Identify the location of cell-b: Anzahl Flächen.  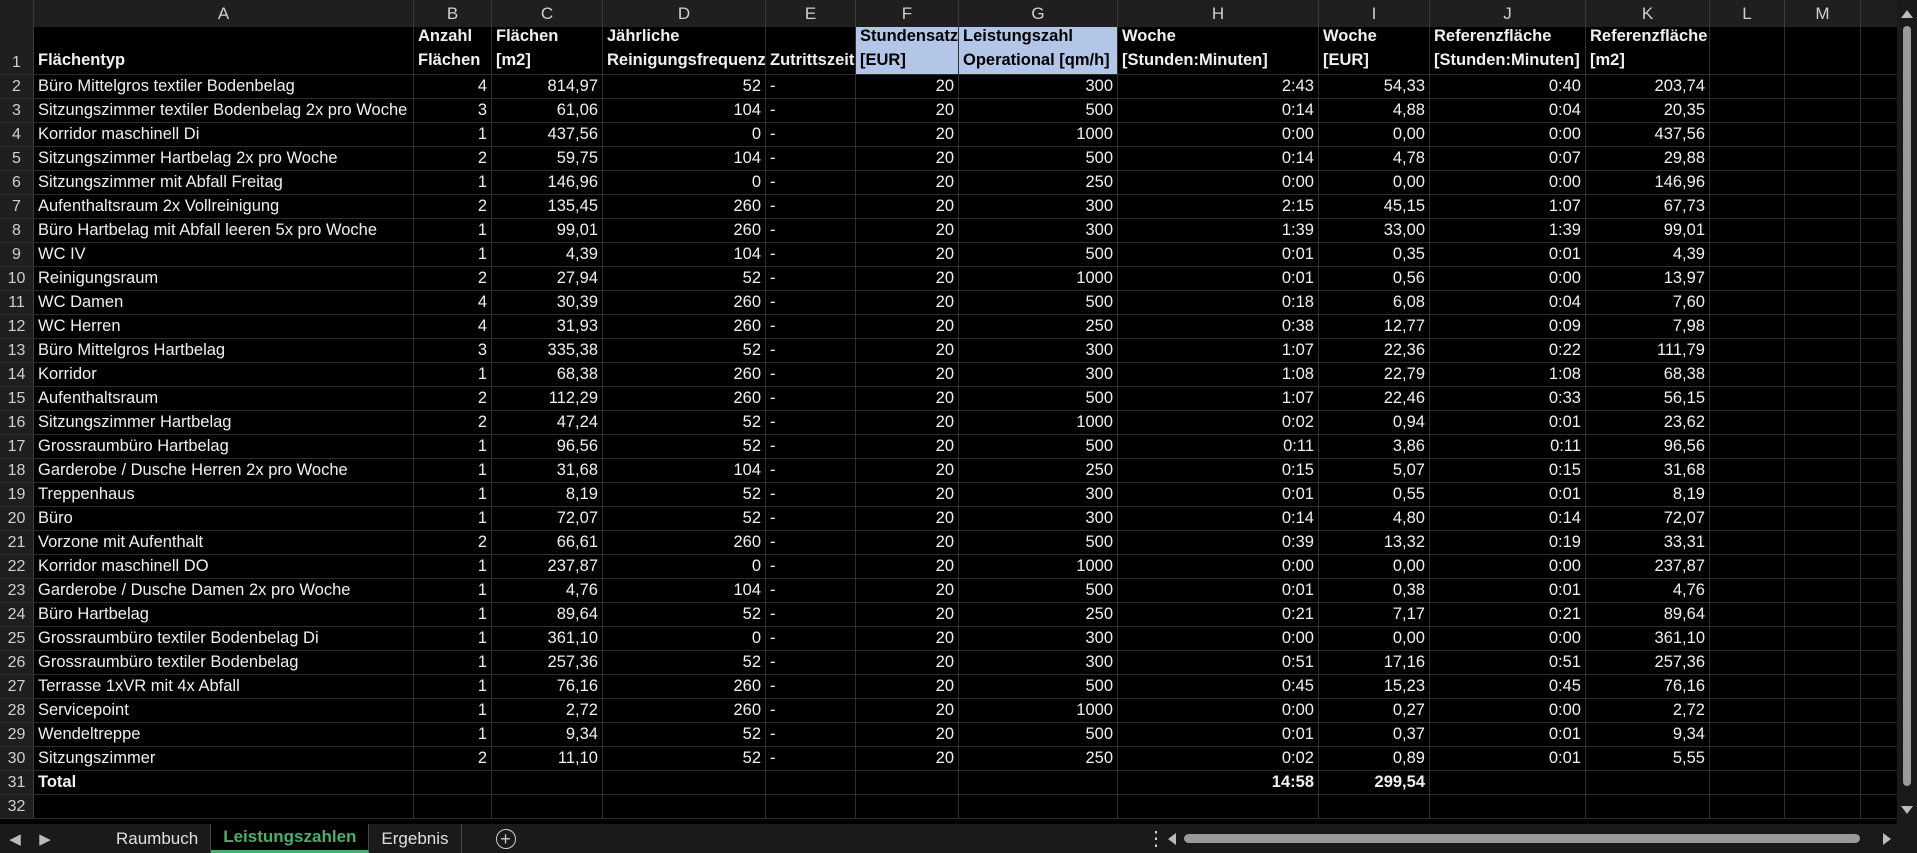
(453, 50).